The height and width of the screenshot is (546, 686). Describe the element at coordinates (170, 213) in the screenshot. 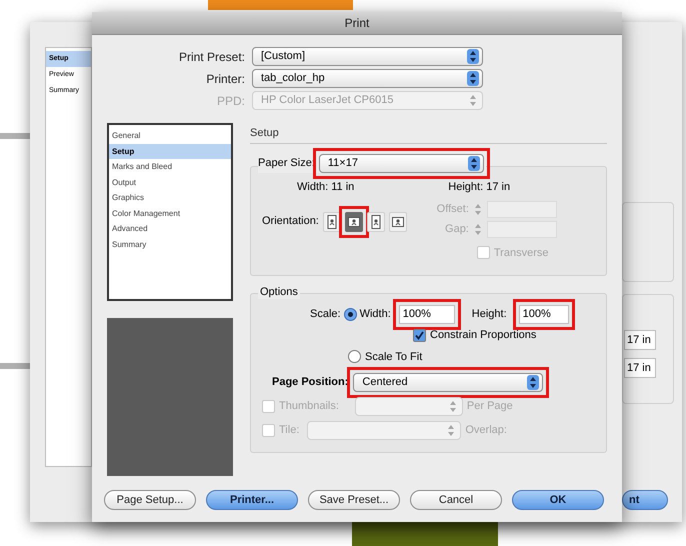

I see `category-item: Color Management` at that location.